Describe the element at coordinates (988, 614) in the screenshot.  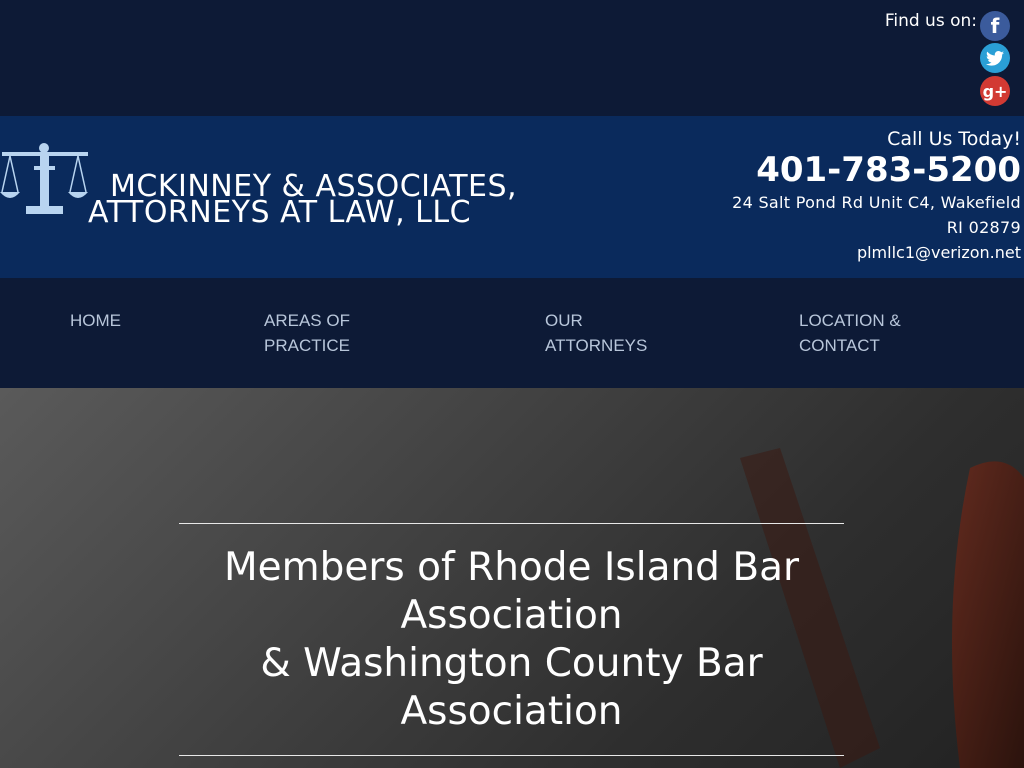
I see `gavel-image` at that location.